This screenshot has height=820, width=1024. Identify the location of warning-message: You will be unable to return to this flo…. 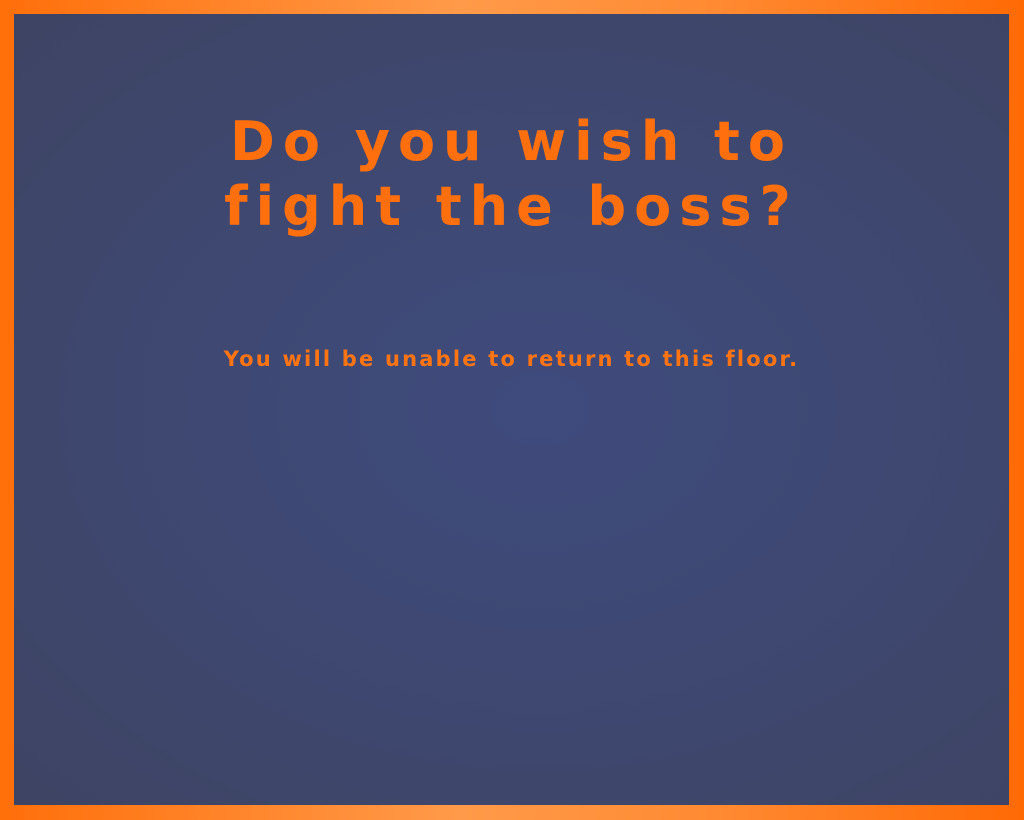
(511, 359).